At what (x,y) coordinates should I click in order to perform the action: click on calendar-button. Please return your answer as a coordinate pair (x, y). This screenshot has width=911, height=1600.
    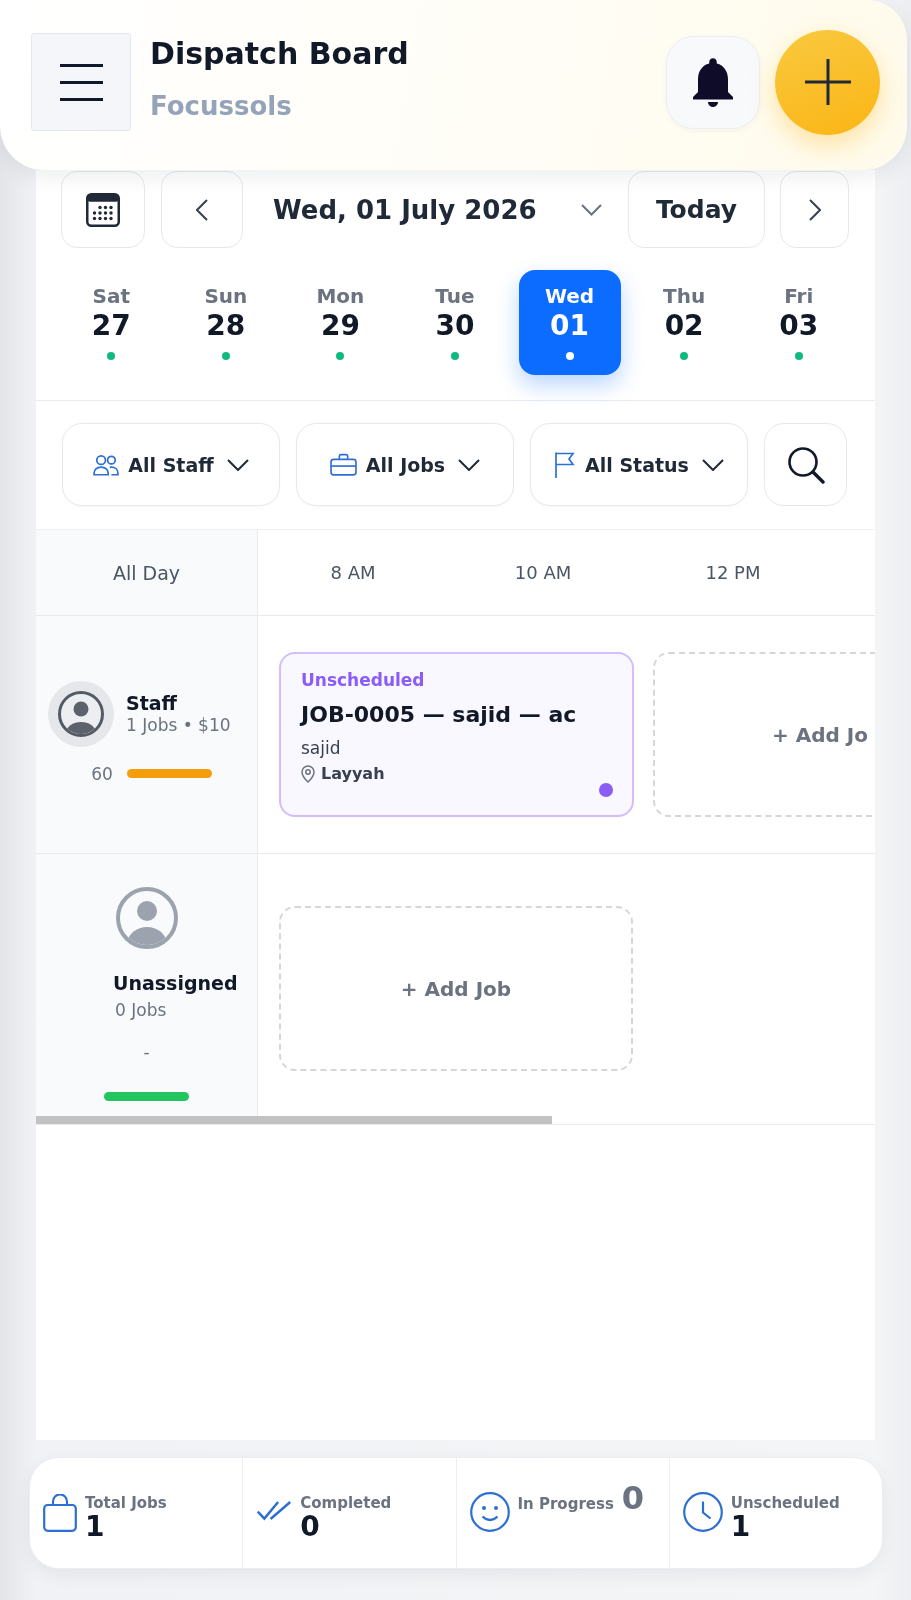
    Looking at the image, I should click on (103, 209).